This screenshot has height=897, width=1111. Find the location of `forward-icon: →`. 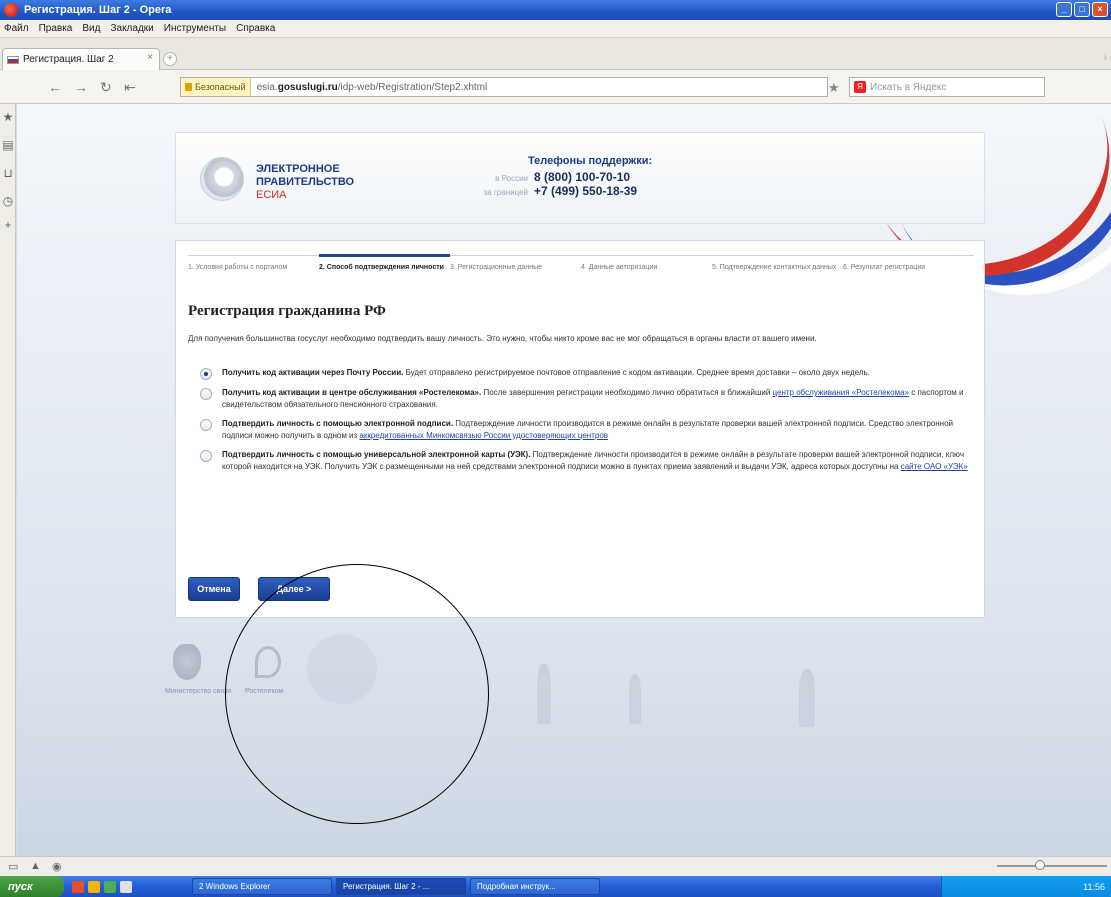

forward-icon: → is located at coordinates (81, 87).